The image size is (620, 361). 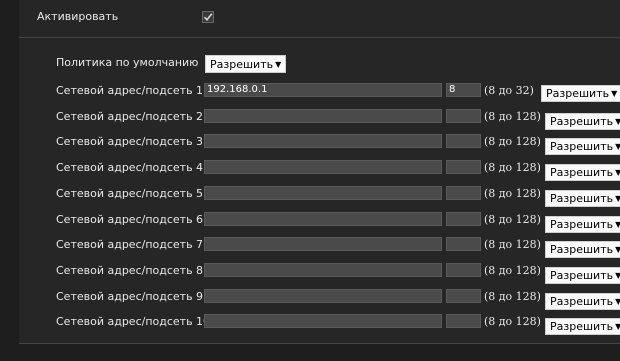 I want to click on subnet-address-input: 192.168.0.1, so click(x=323, y=90).